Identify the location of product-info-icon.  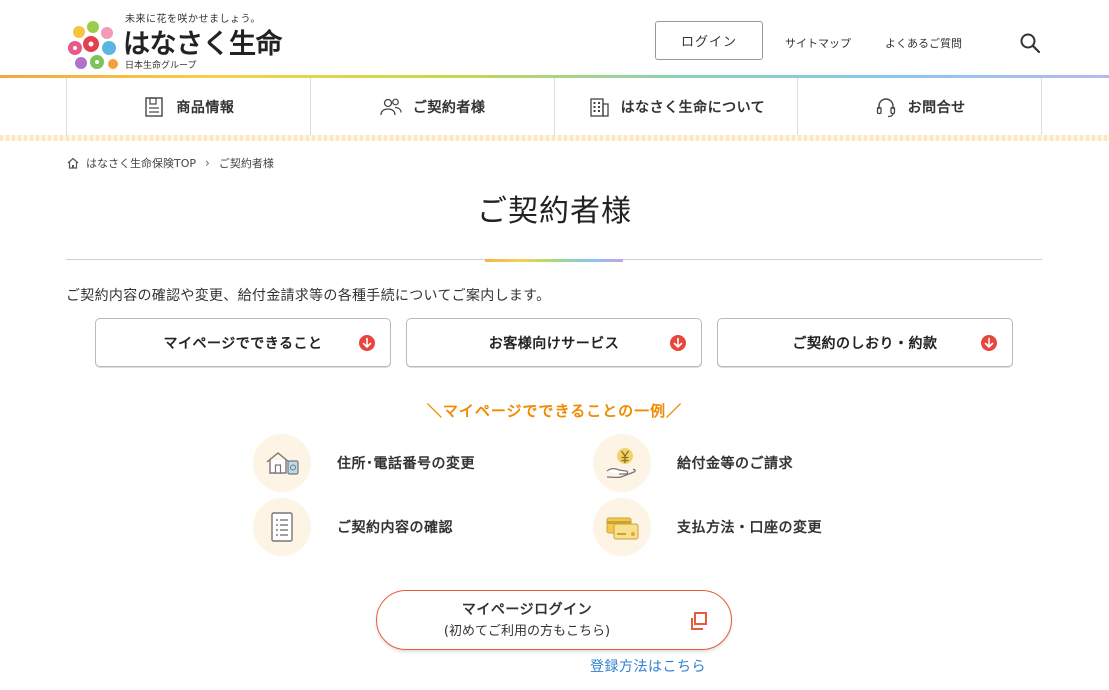
(154, 106).